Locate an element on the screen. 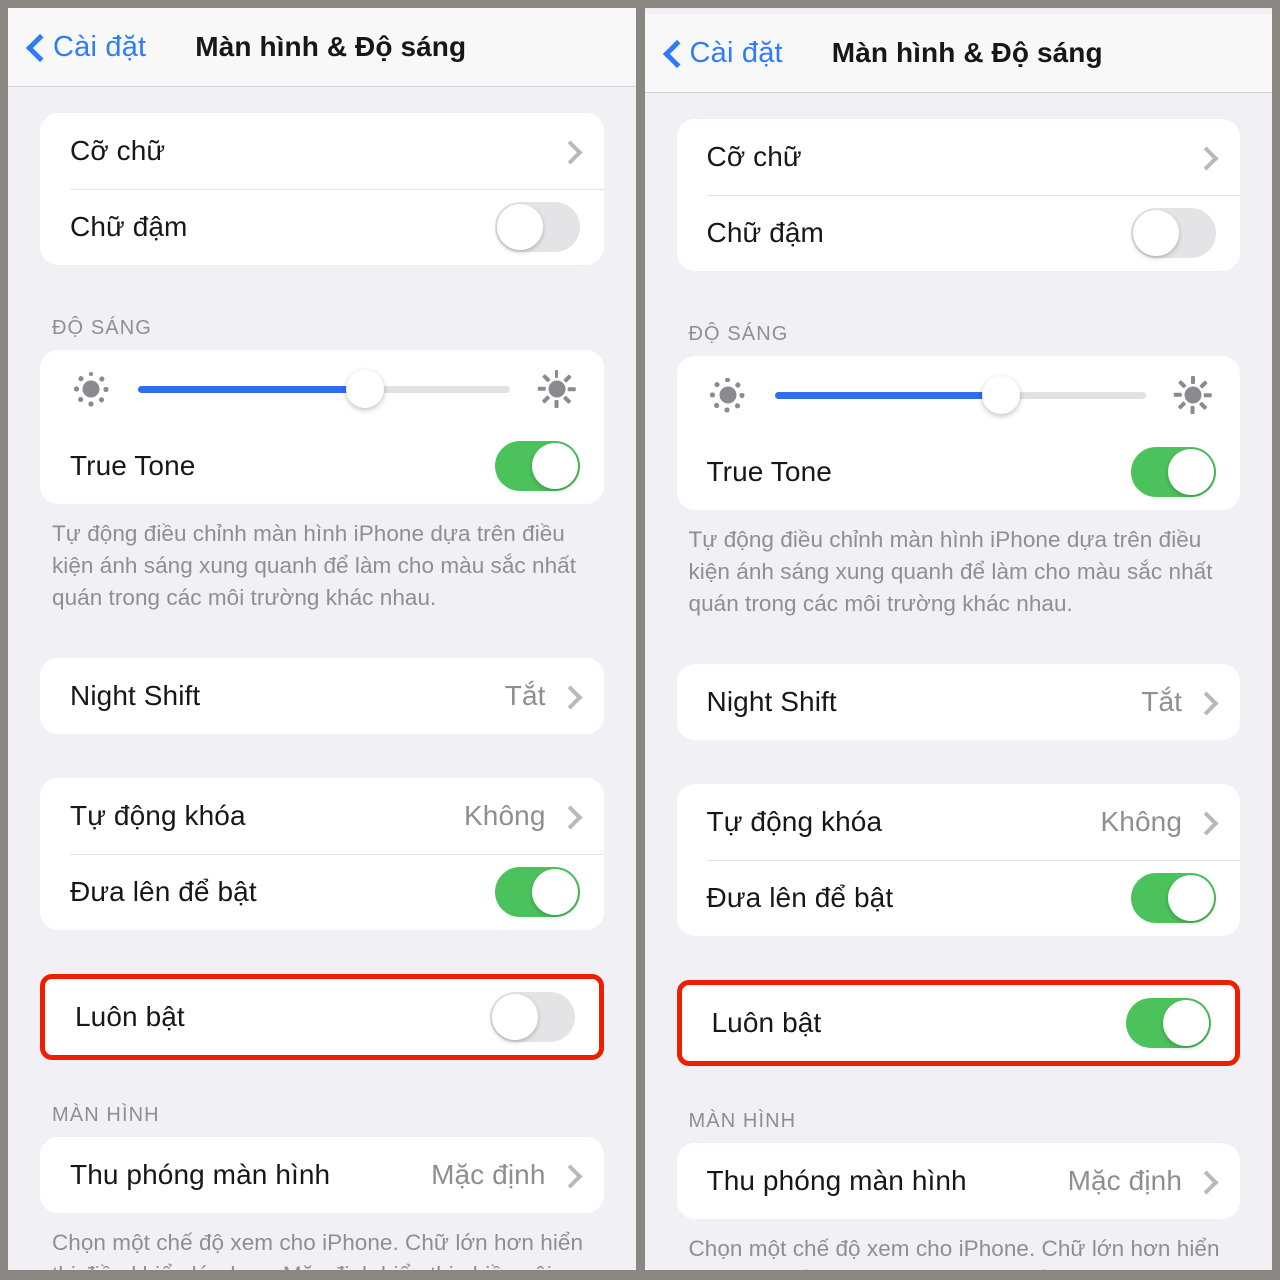 This screenshot has height=1280, width=1280. brightness-slider-left is located at coordinates (324, 389).